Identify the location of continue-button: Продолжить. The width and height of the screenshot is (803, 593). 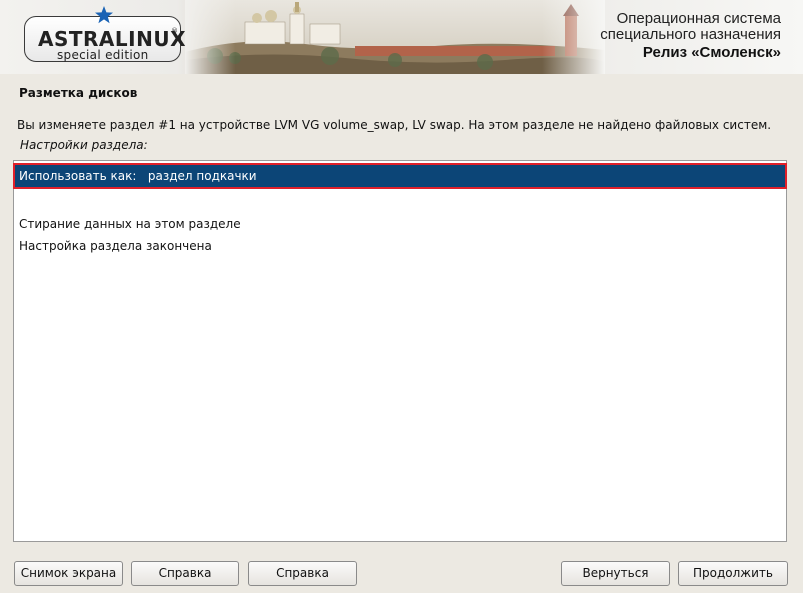
(733, 573).